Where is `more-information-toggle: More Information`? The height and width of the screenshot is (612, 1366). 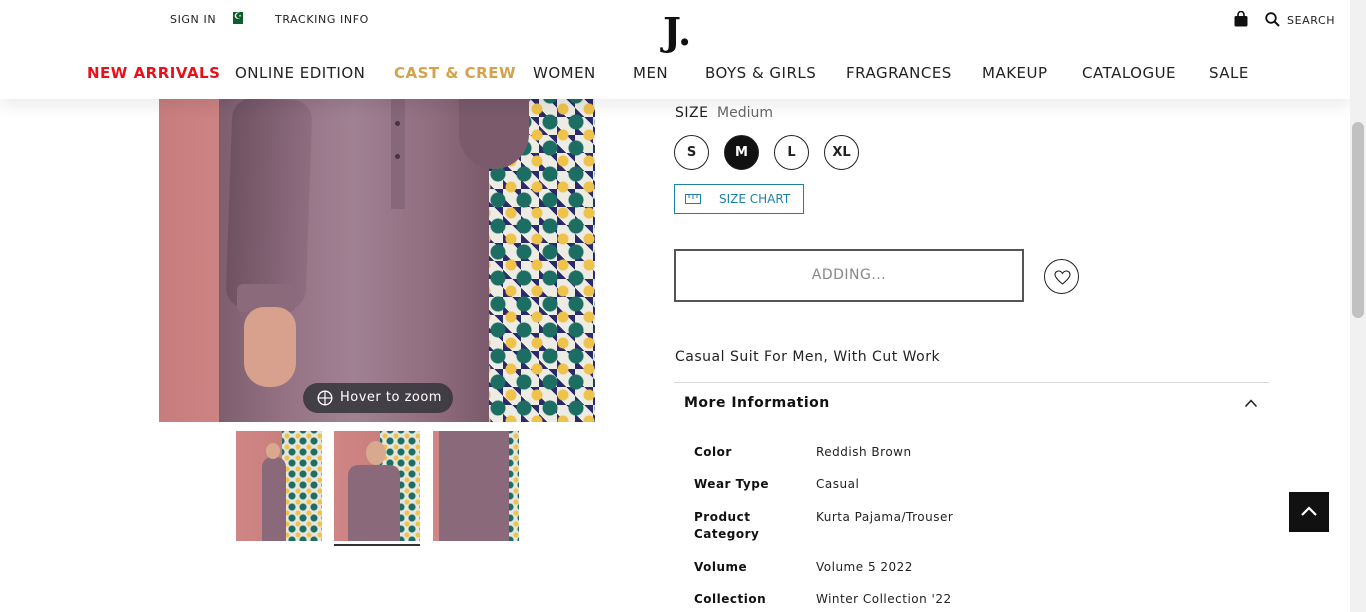
more-information-toggle: More Information is located at coordinates (757, 403).